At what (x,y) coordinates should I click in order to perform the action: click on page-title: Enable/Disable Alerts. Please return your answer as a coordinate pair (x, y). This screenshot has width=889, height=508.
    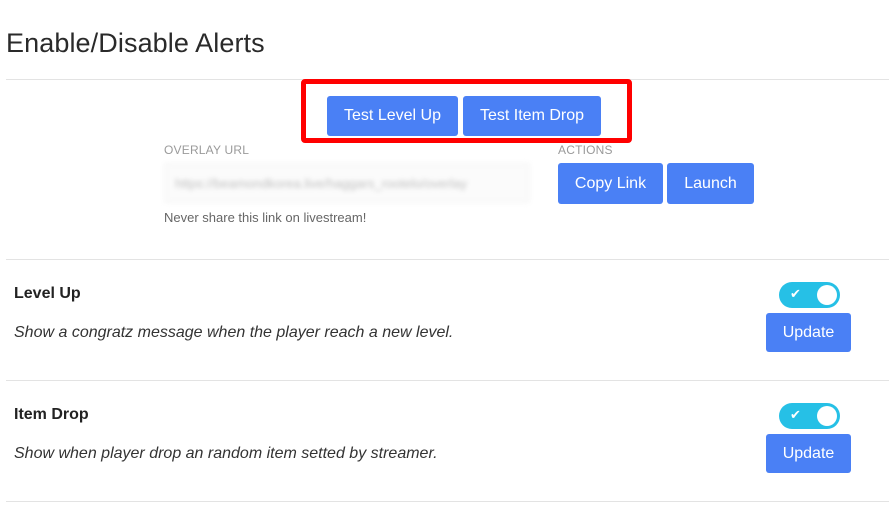
    Looking at the image, I should click on (135, 43).